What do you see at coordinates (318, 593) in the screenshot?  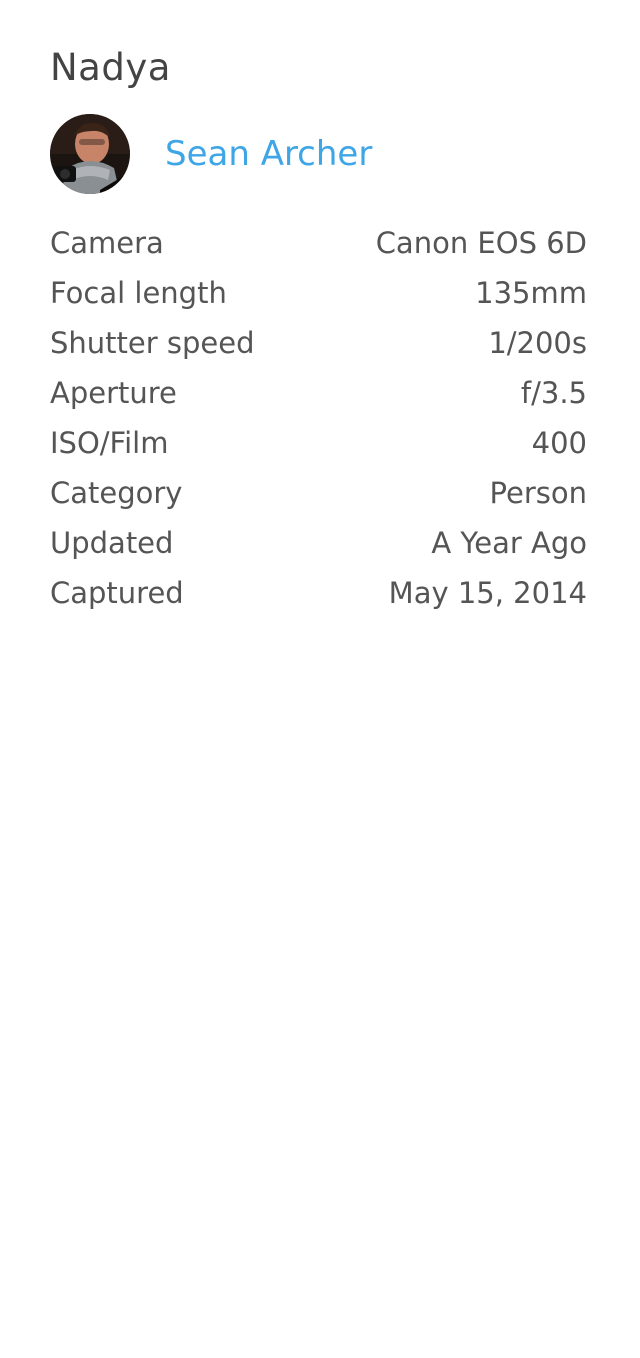 I see `detail-row-captured: Captured May 15, 2014` at bounding box center [318, 593].